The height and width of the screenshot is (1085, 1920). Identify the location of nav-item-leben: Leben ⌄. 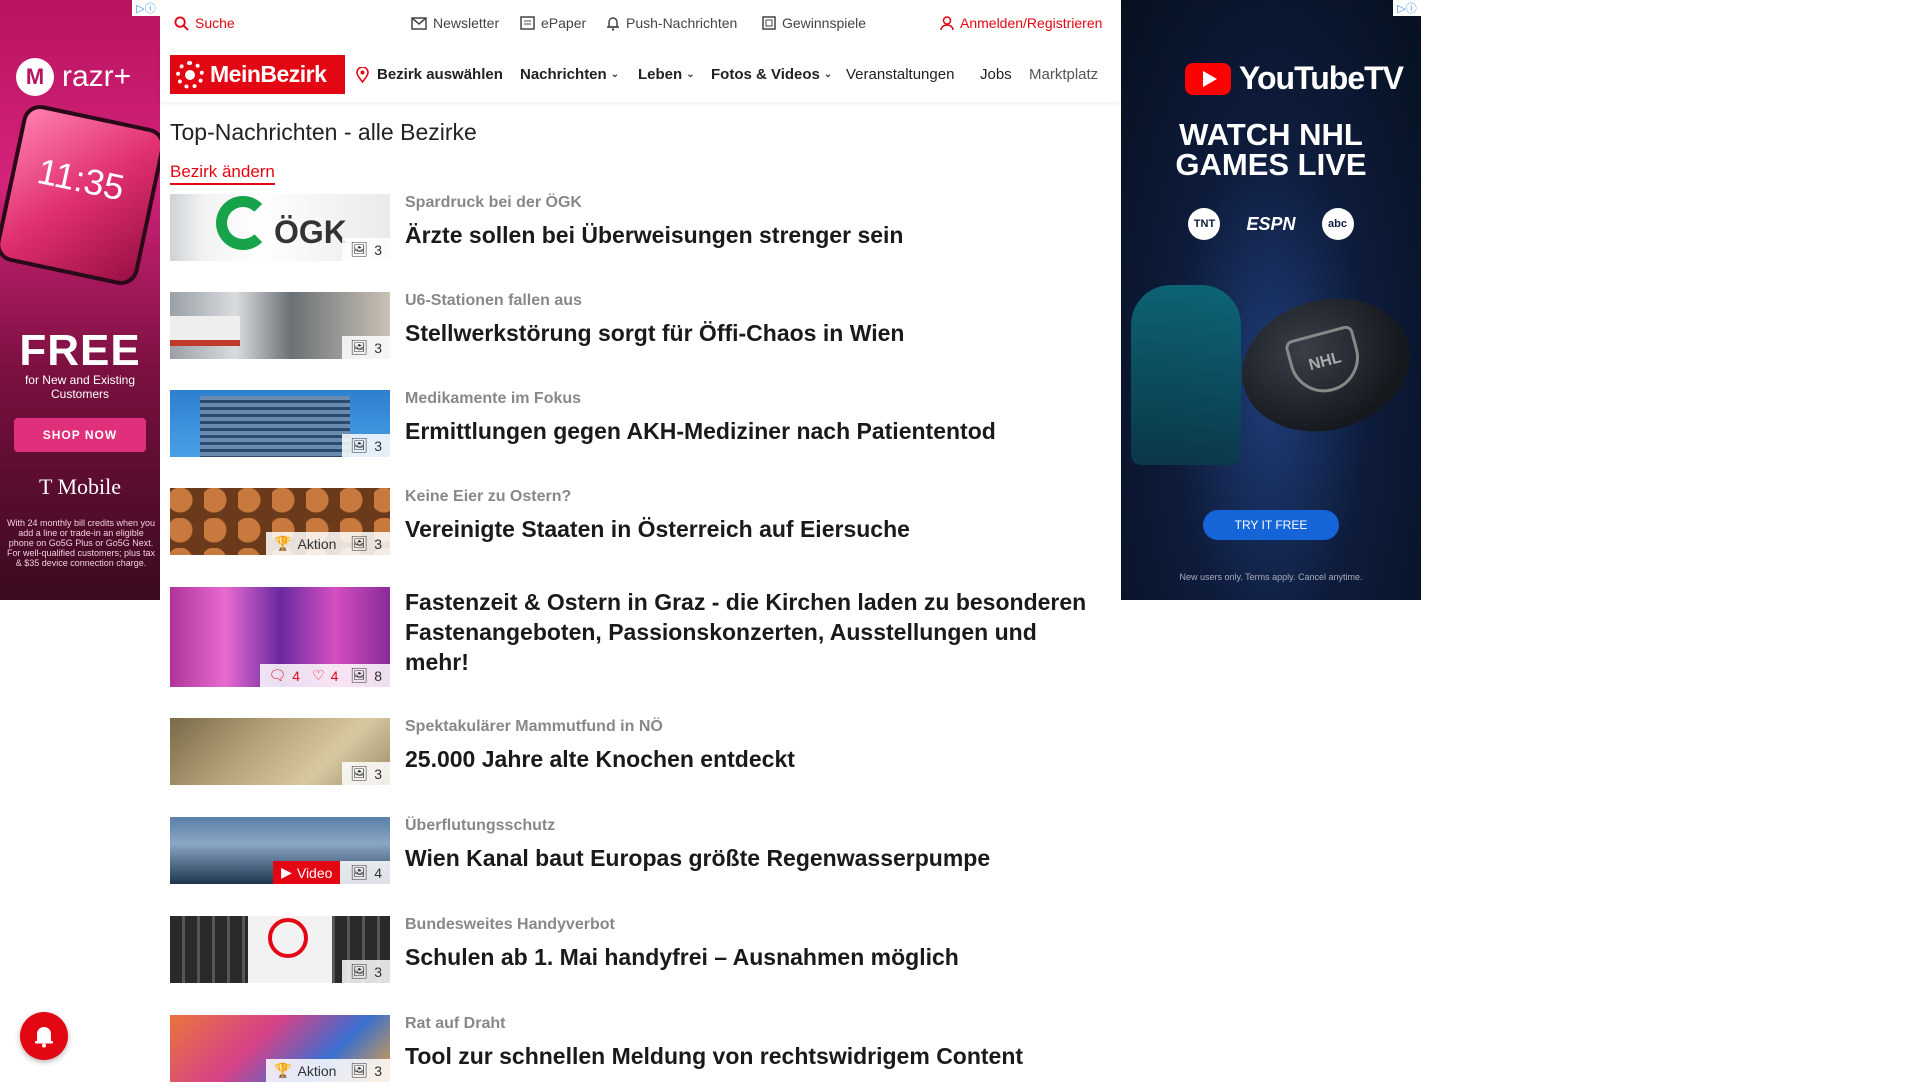
(666, 74).